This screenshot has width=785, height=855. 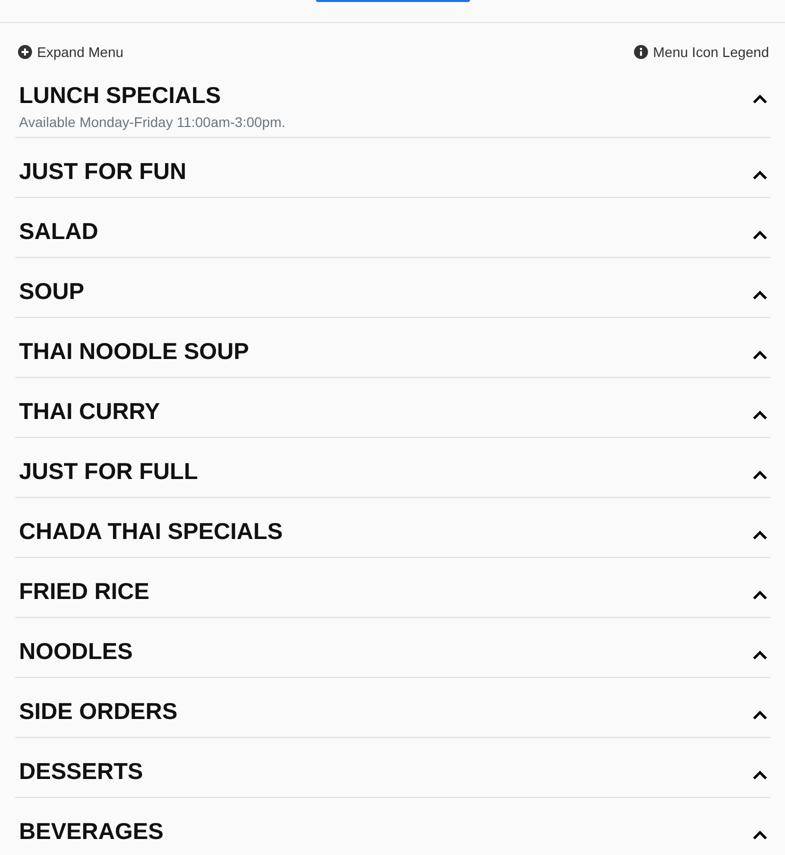 What do you see at coordinates (701, 52) in the screenshot?
I see `menu-icon-legend-link: Menu Icon Legend` at bounding box center [701, 52].